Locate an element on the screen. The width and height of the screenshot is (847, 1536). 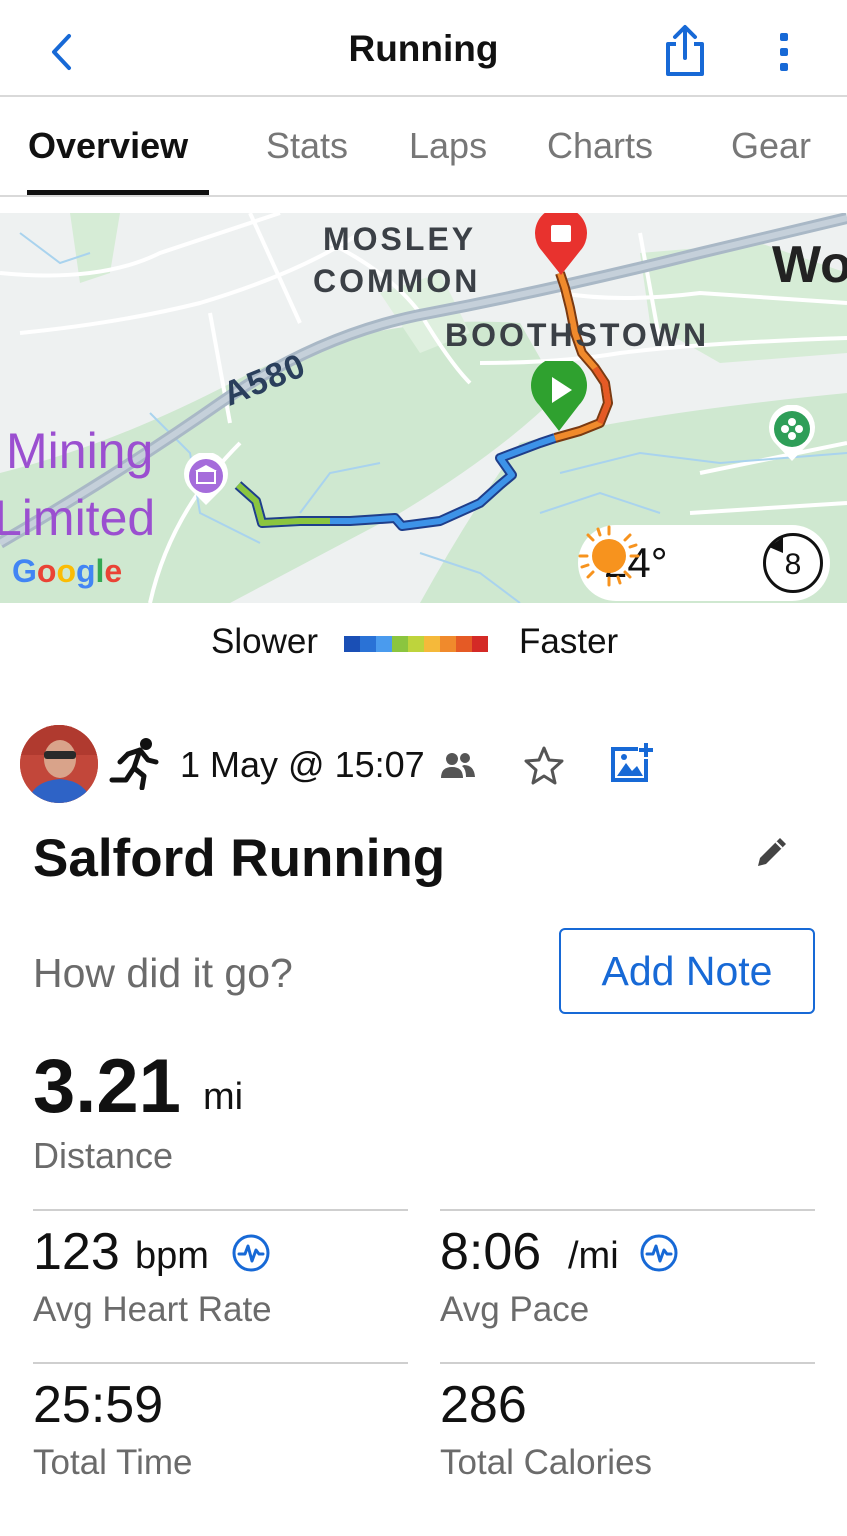
tab-bar: Overview Stats Laps Charts Gear is located at coordinates (423, 148).